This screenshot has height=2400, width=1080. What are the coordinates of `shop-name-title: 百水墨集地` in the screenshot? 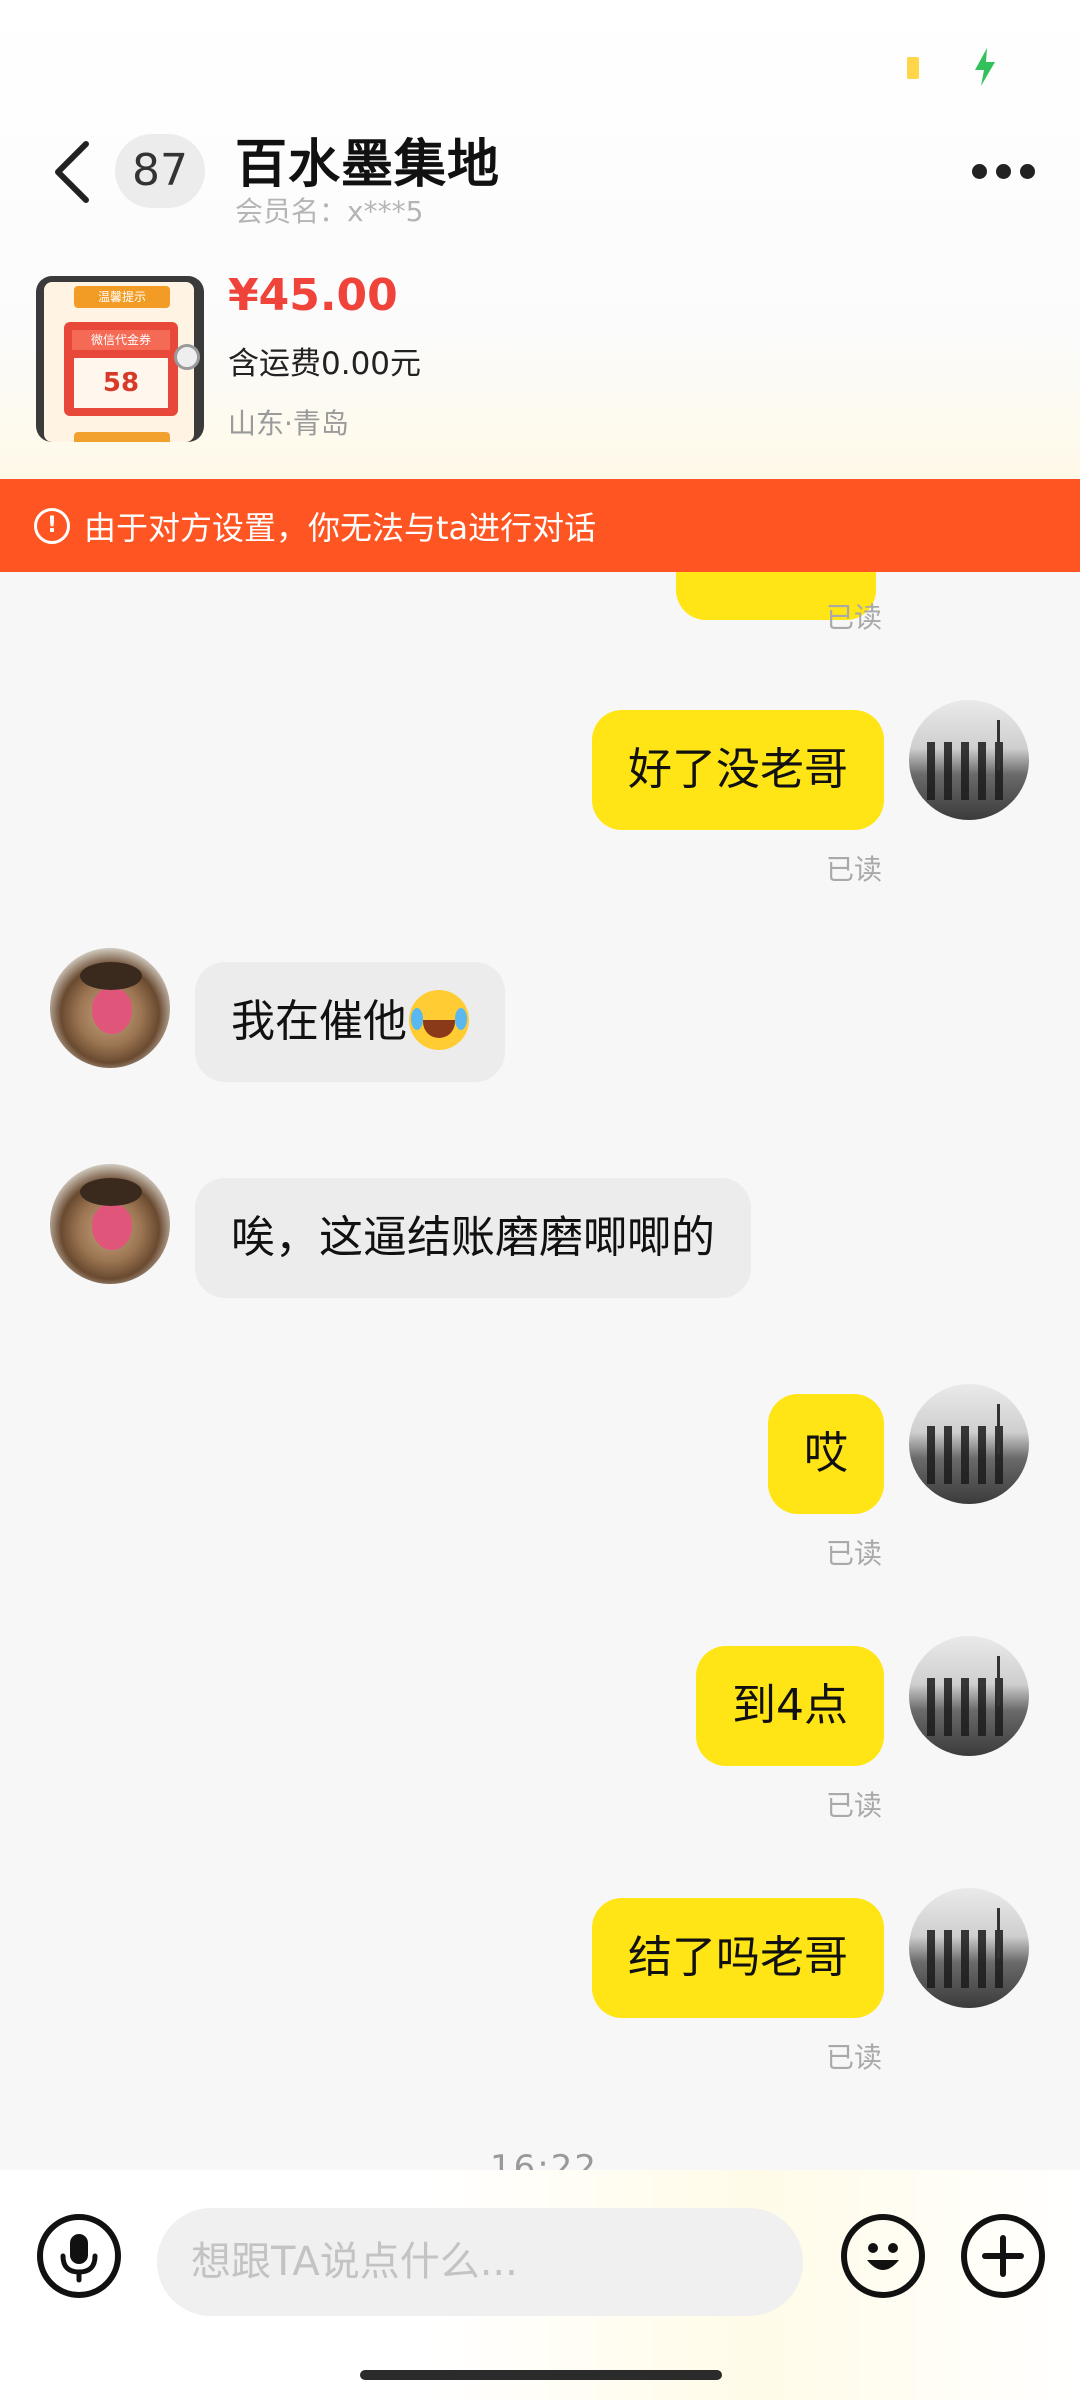 It's located at (367, 159).